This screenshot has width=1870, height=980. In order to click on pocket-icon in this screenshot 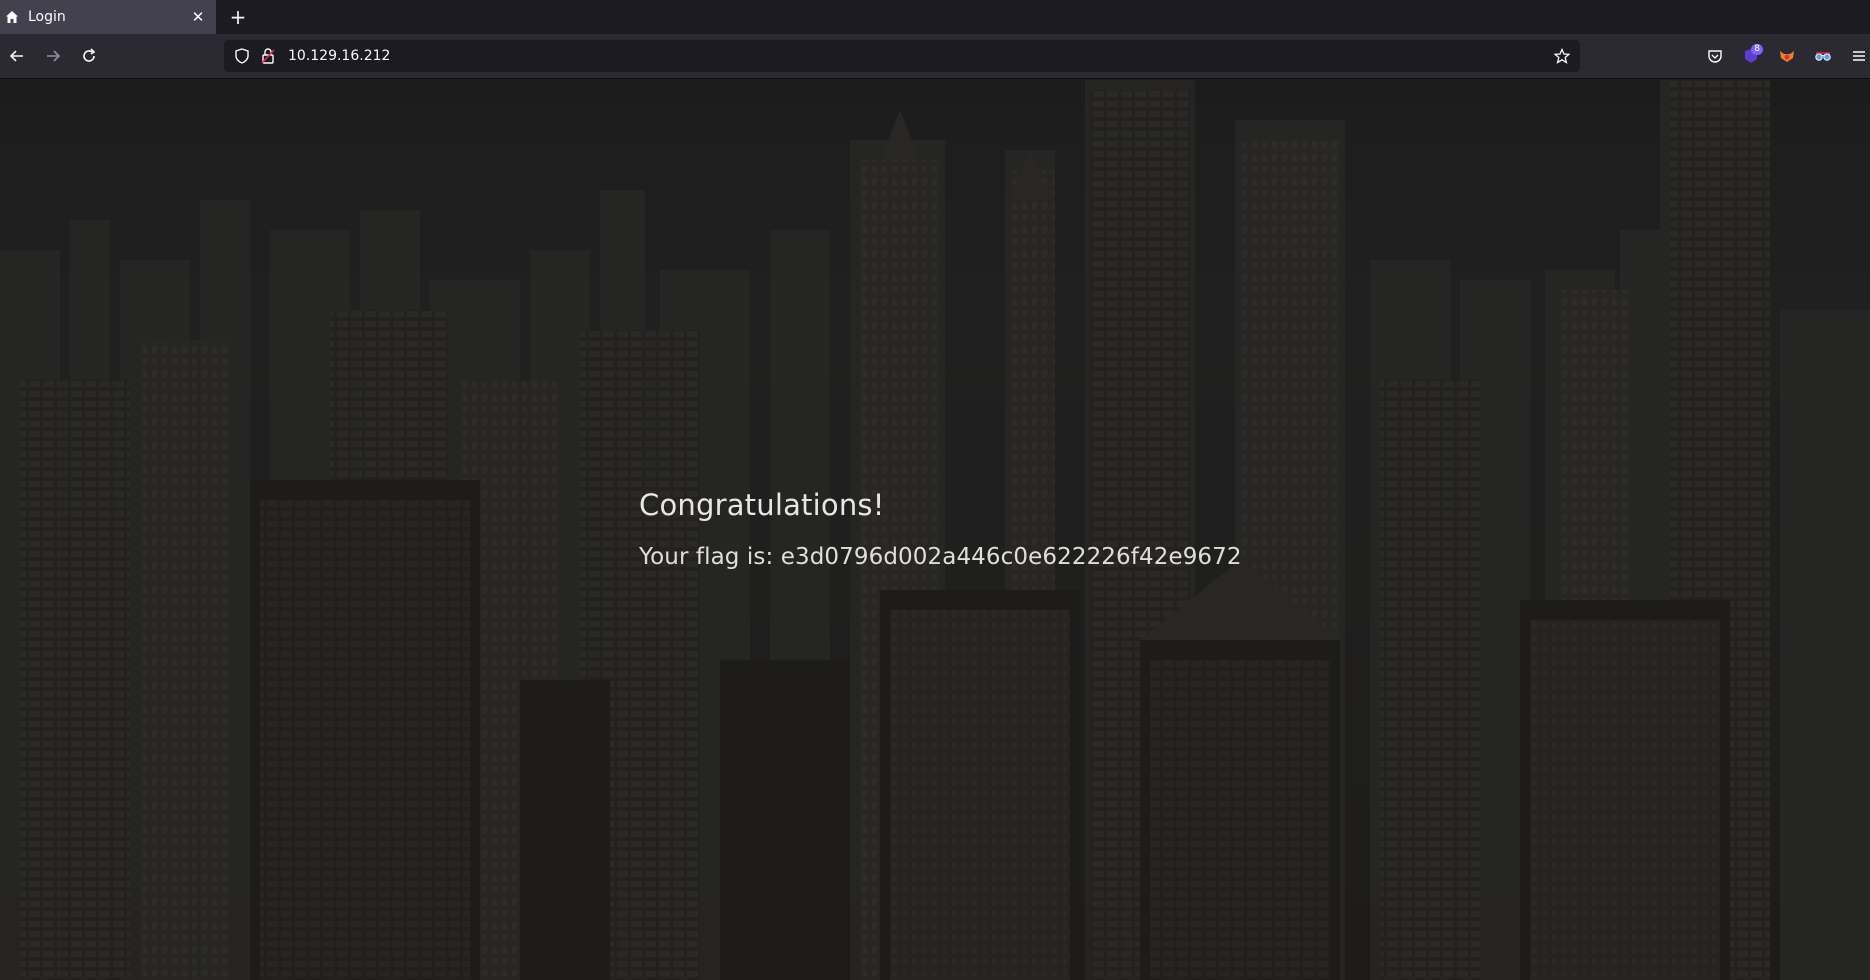, I will do `click(1715, 56)`.